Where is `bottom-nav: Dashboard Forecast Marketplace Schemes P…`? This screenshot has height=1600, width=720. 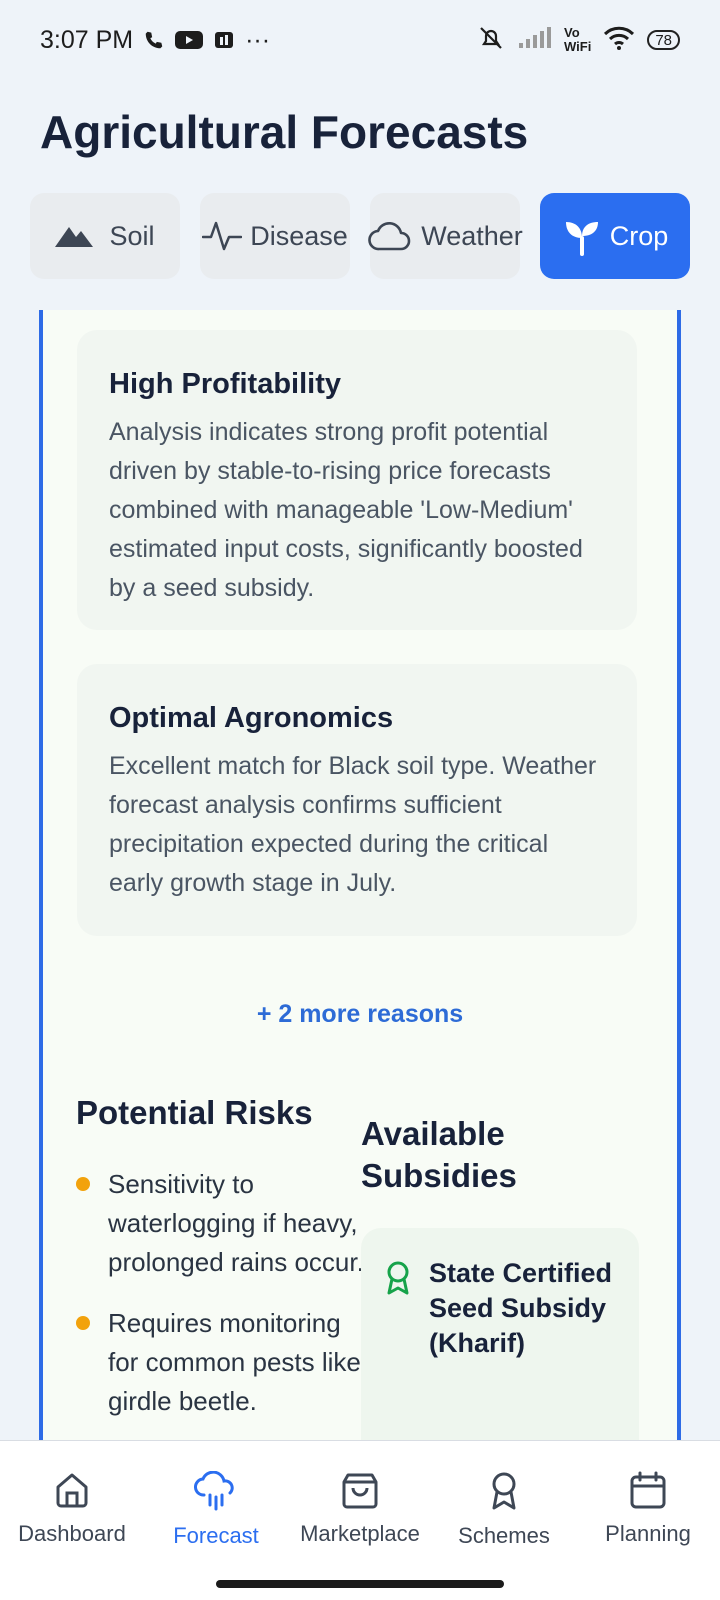 bottom-nav: Dashboard Forecast Marketplace Schemes P… is located at coordinates (360, 1520).